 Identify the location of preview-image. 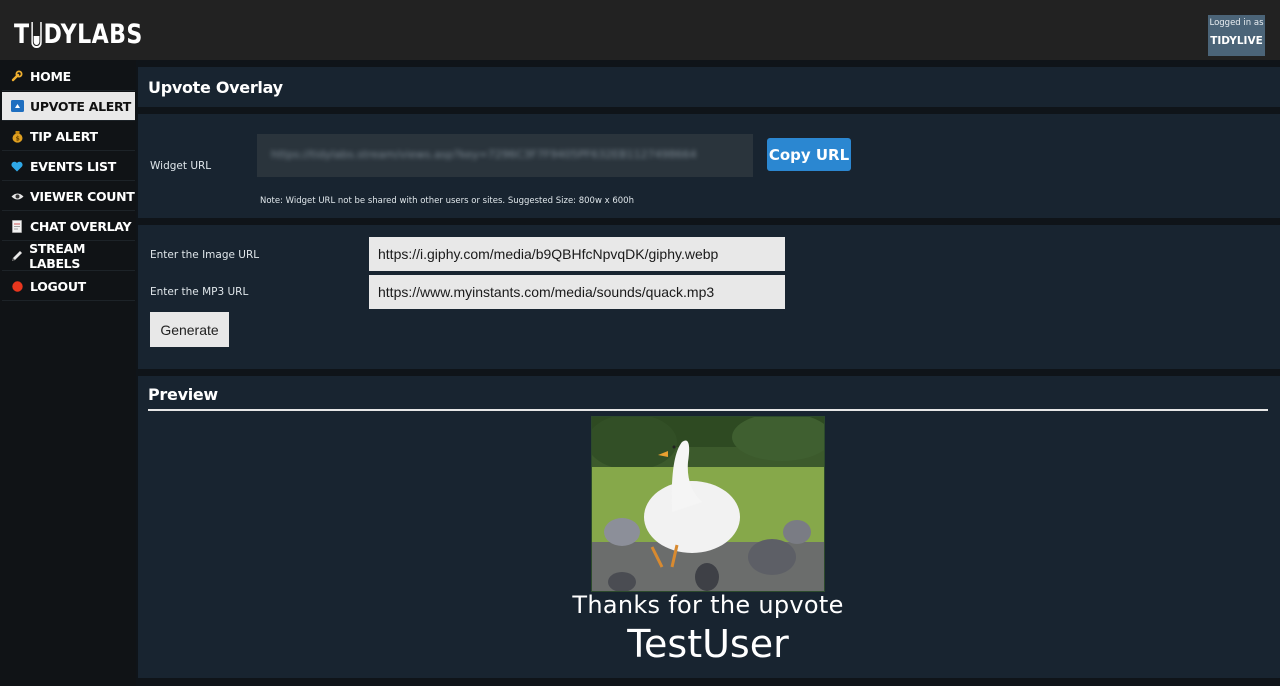
(708, 504).